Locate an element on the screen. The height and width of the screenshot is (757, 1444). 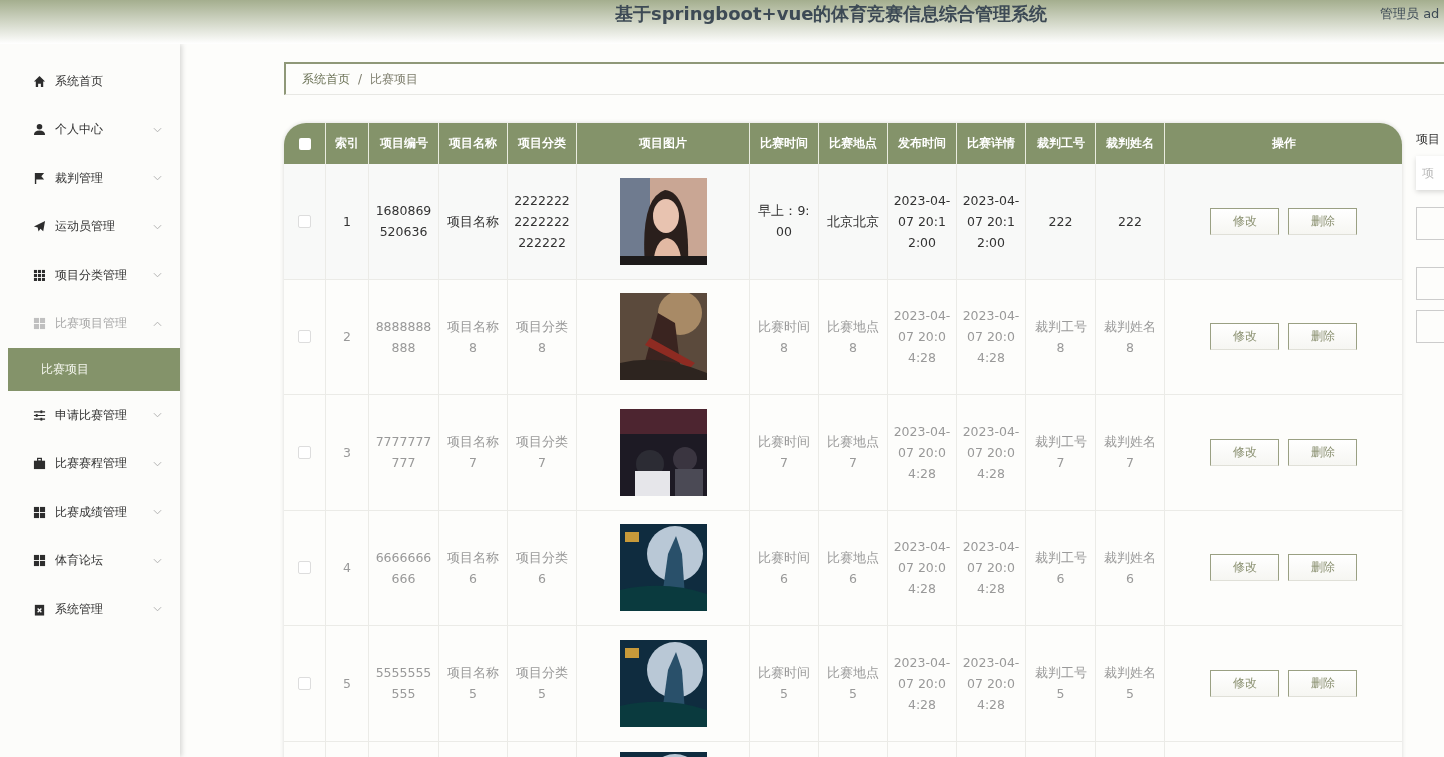
menu-item: 裁判管理 is located at coordinates (90, 178).